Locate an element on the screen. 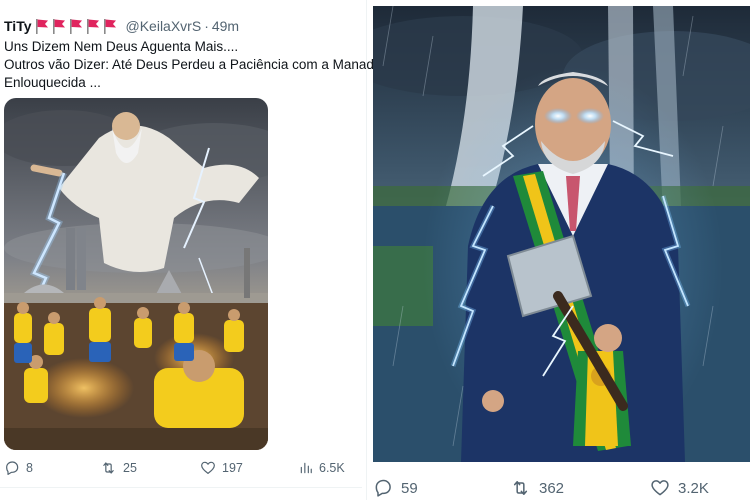  tweet-actions: 59 362 3.2K is located at coordinates (558, 488).